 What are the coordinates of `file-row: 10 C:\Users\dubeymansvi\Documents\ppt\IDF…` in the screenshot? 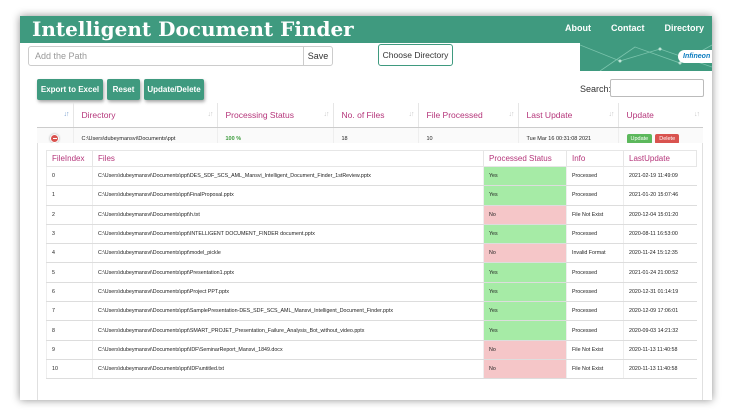 It's located at (371, 369).